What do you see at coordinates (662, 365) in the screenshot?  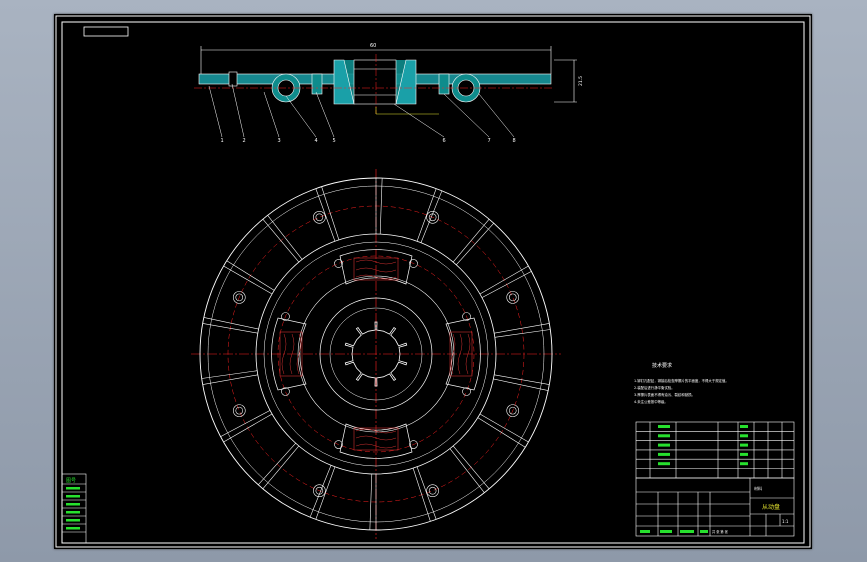 I see `tech-requirements-title: 技术要求` at bounding box center [662, 365].